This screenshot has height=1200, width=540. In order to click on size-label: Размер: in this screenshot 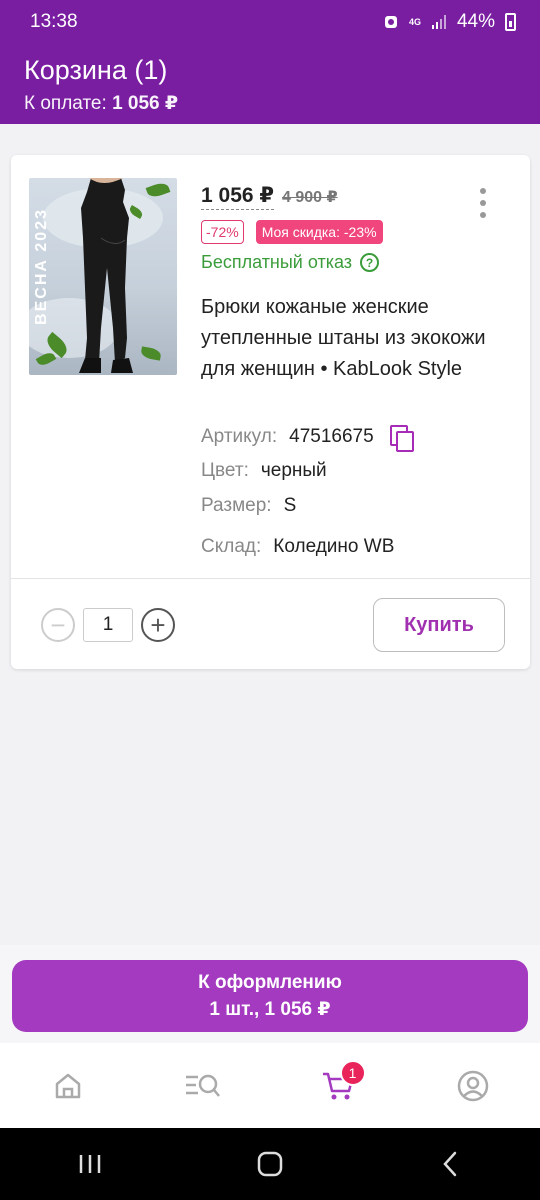, I will do `click(236, 505)`.